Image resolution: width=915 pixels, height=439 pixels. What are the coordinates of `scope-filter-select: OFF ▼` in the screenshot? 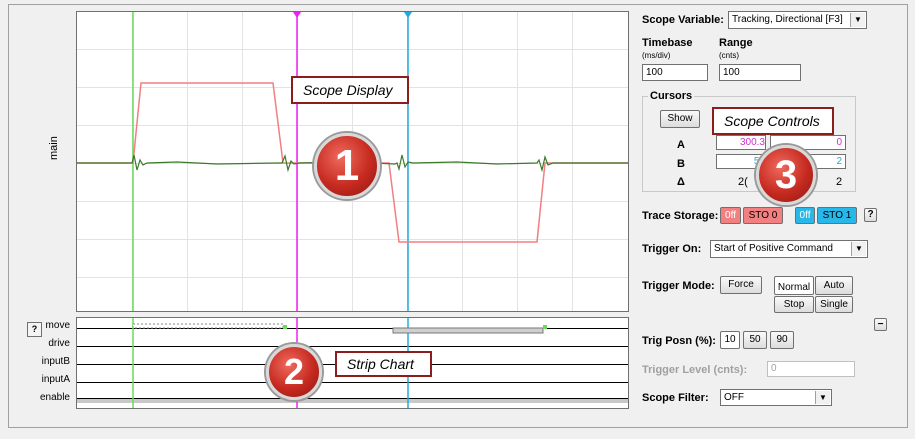 It's located at (776, 397).